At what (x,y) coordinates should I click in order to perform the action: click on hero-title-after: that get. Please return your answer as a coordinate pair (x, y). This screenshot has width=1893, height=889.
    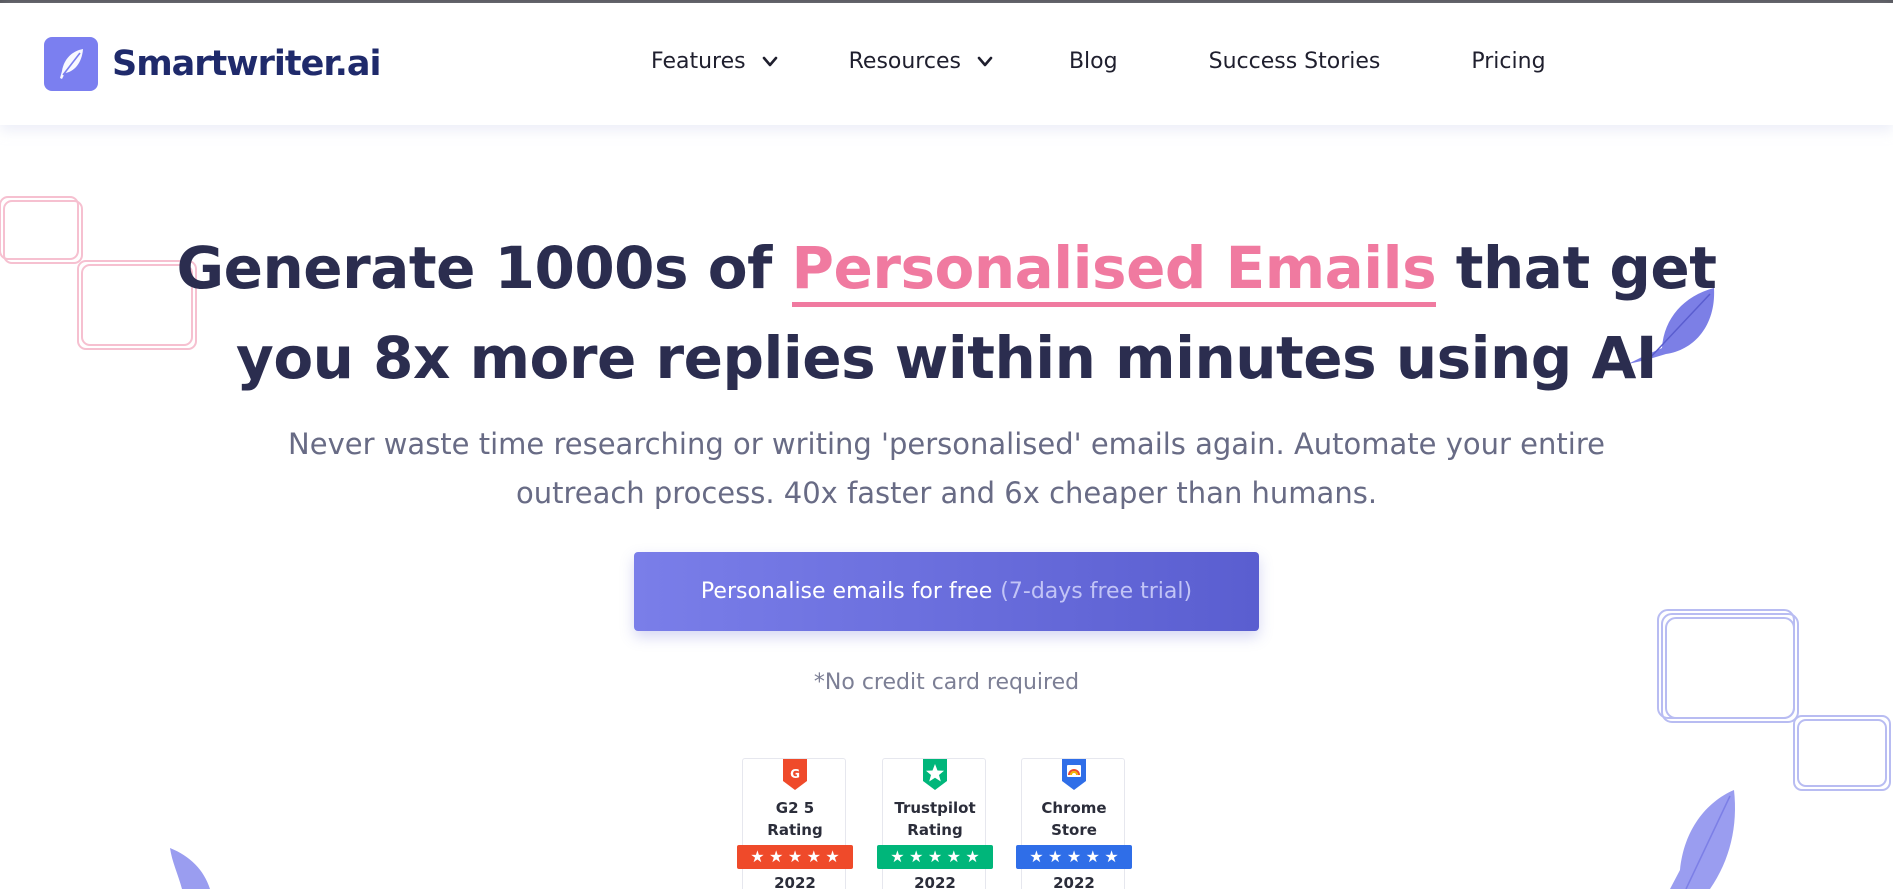
    Looking at the image, I should click on (1576, 268).